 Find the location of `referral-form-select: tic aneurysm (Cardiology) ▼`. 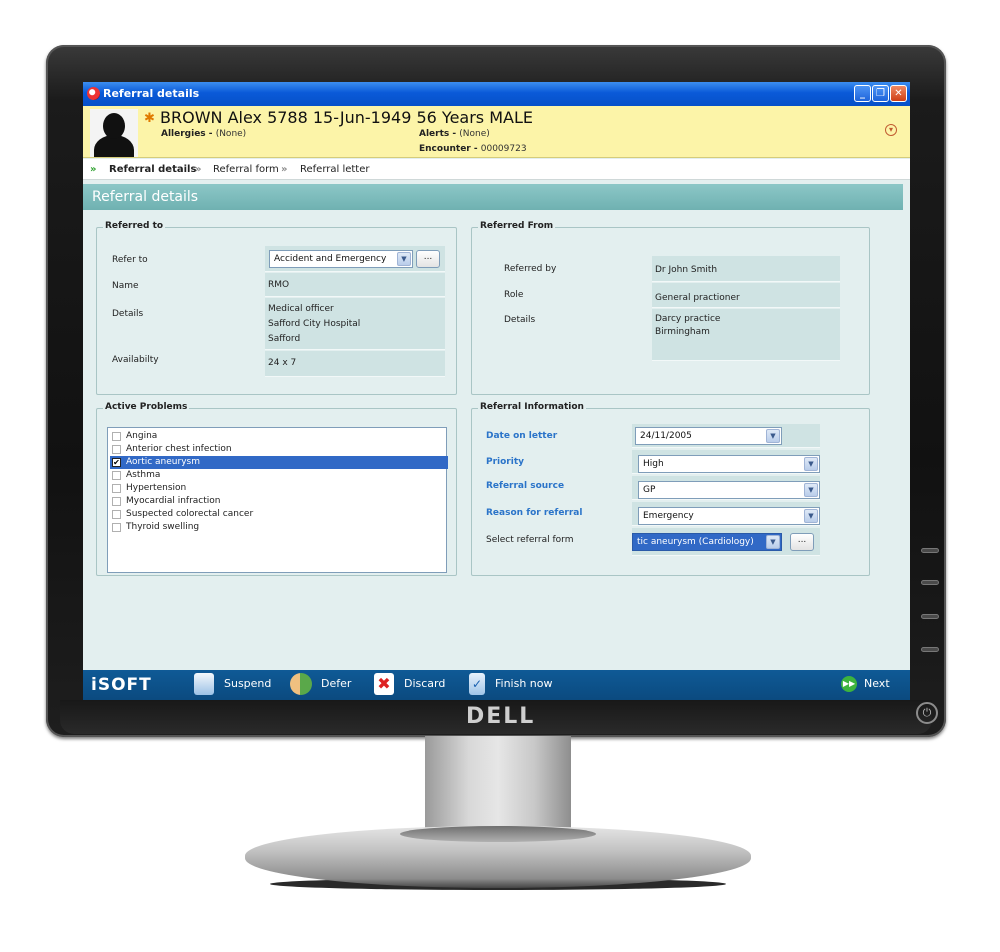

referral-form-select: tic aneurysm (Cardiology) ▼ is located at coordinates (707, 542).